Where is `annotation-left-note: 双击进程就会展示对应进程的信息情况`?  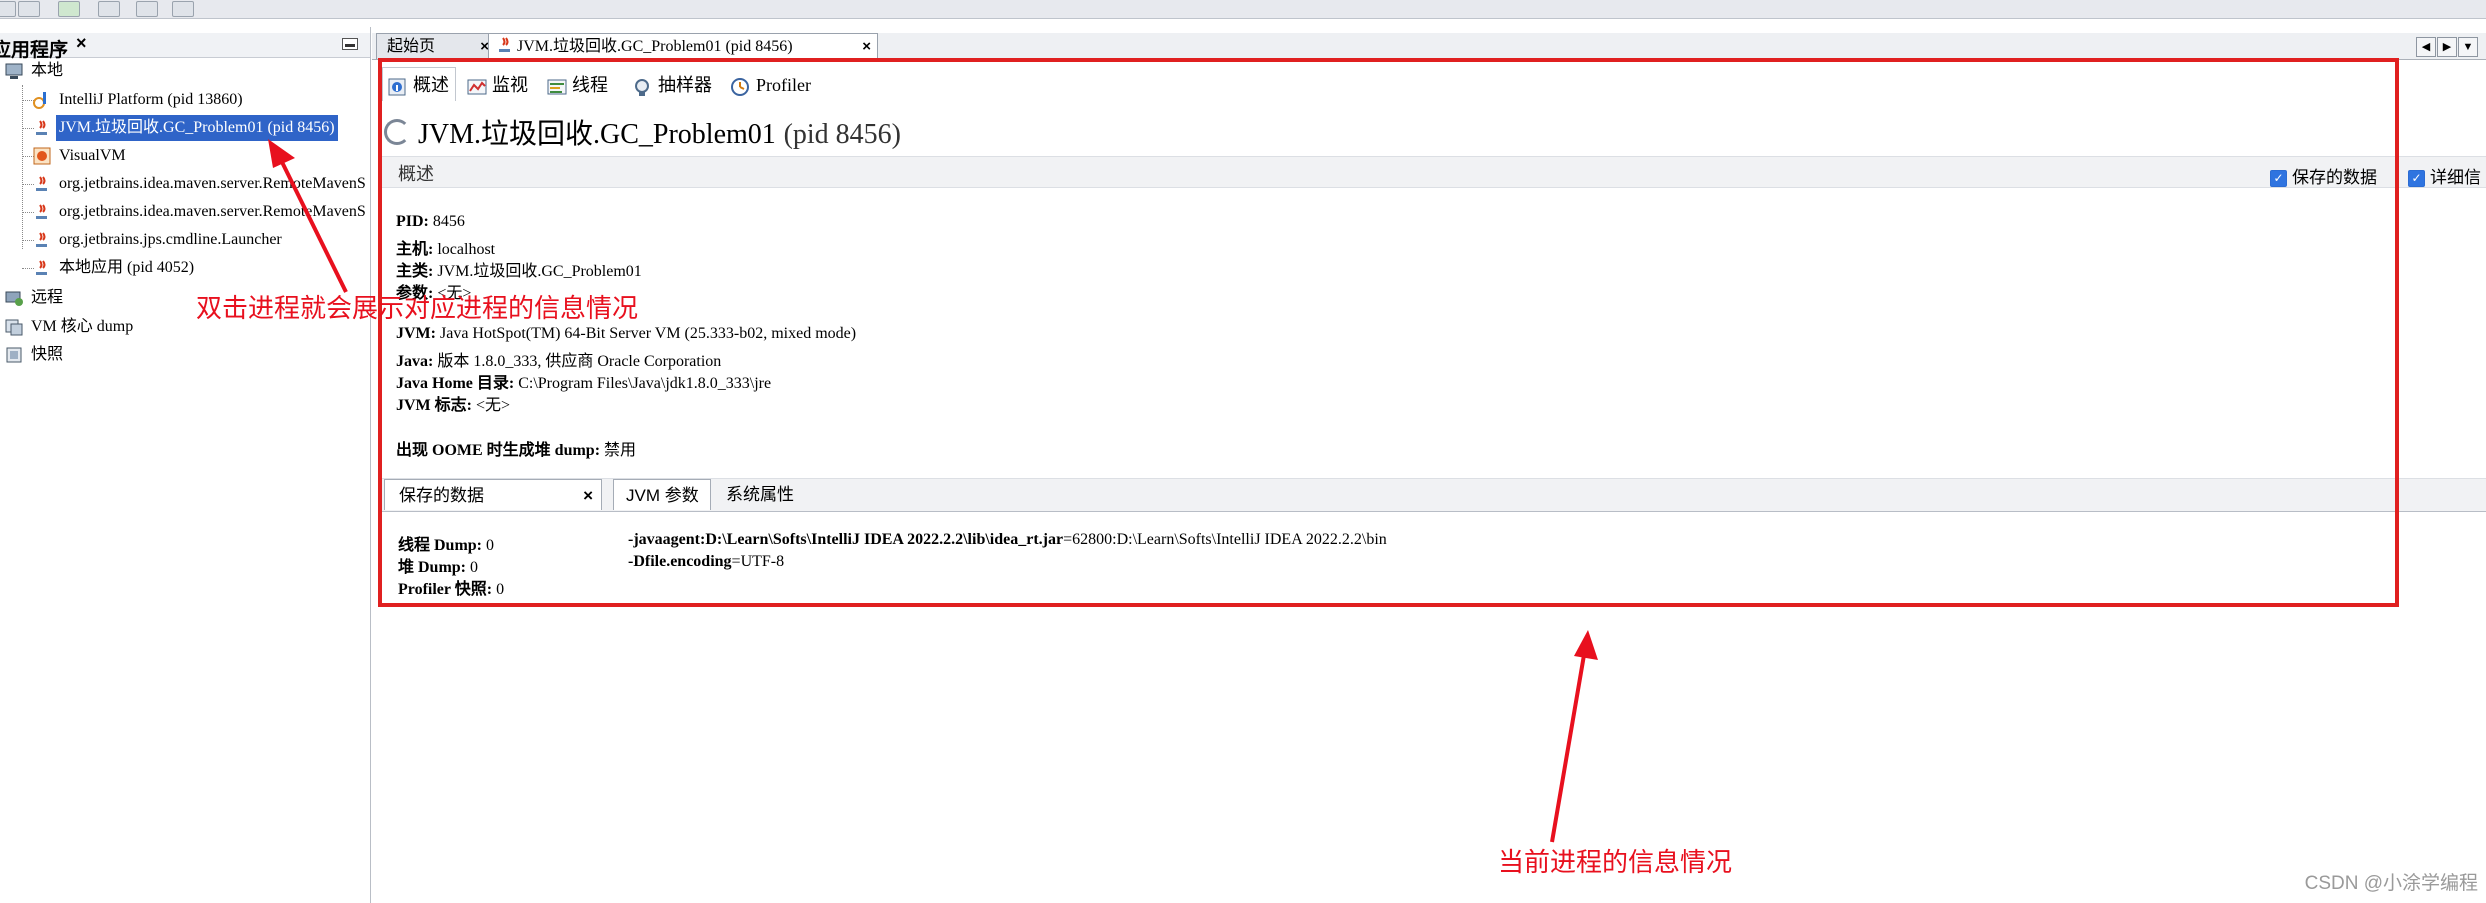 annotation-left-note: 双击进程就会展示对应进程的信息情况 is located at coordinates (417, 308).